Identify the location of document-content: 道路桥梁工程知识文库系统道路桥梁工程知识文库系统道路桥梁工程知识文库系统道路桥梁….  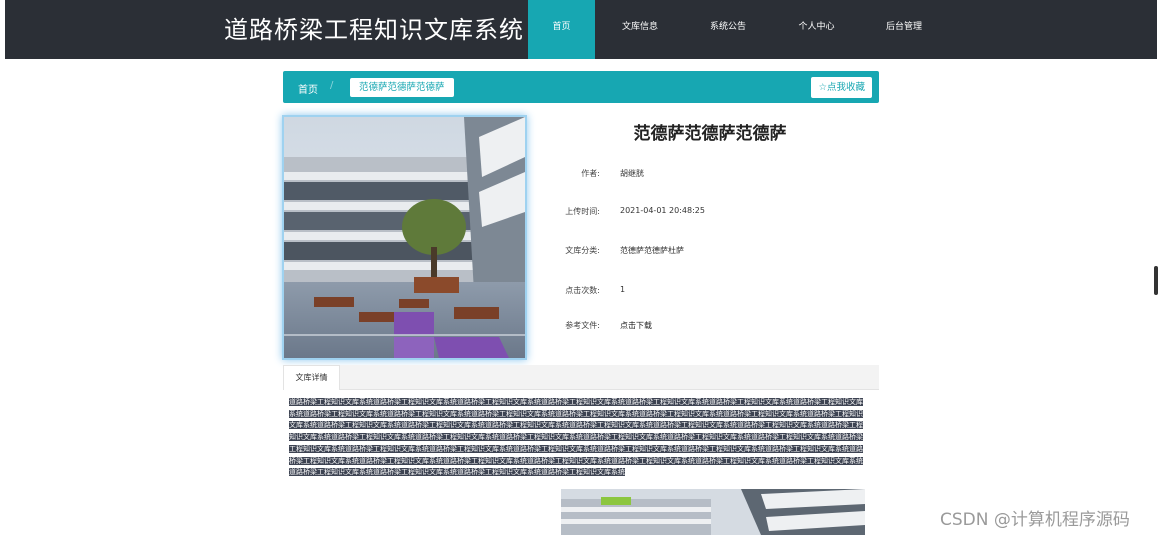
(578, 443).